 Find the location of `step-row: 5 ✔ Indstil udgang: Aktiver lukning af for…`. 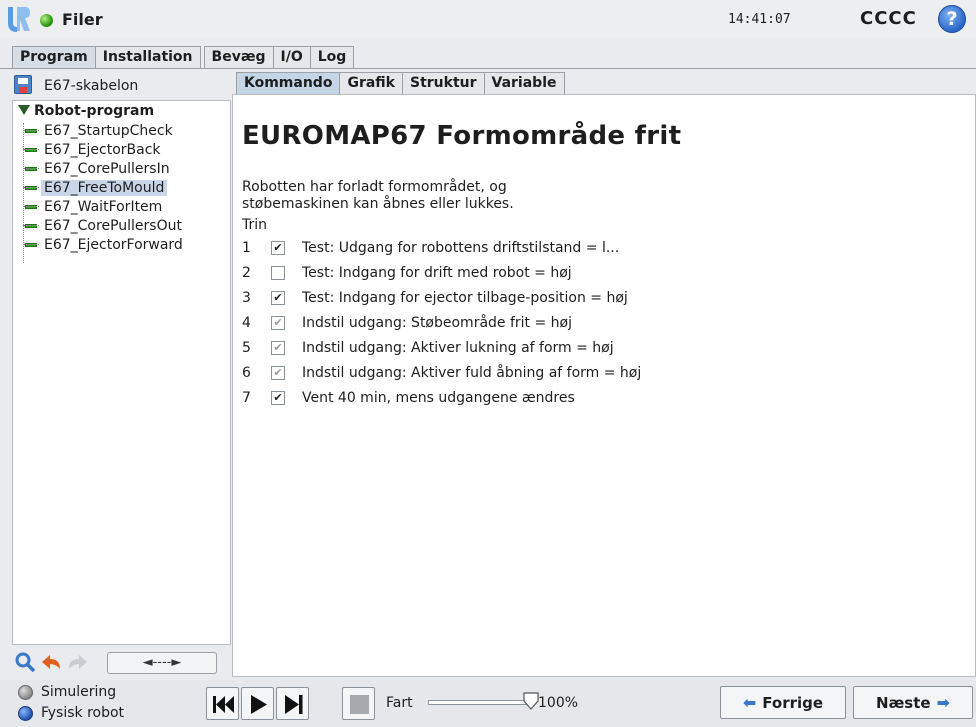

step-row: 5 ✔ Indstil udgang: Aktiver lukning af for… is located at coordinates (441, 347).